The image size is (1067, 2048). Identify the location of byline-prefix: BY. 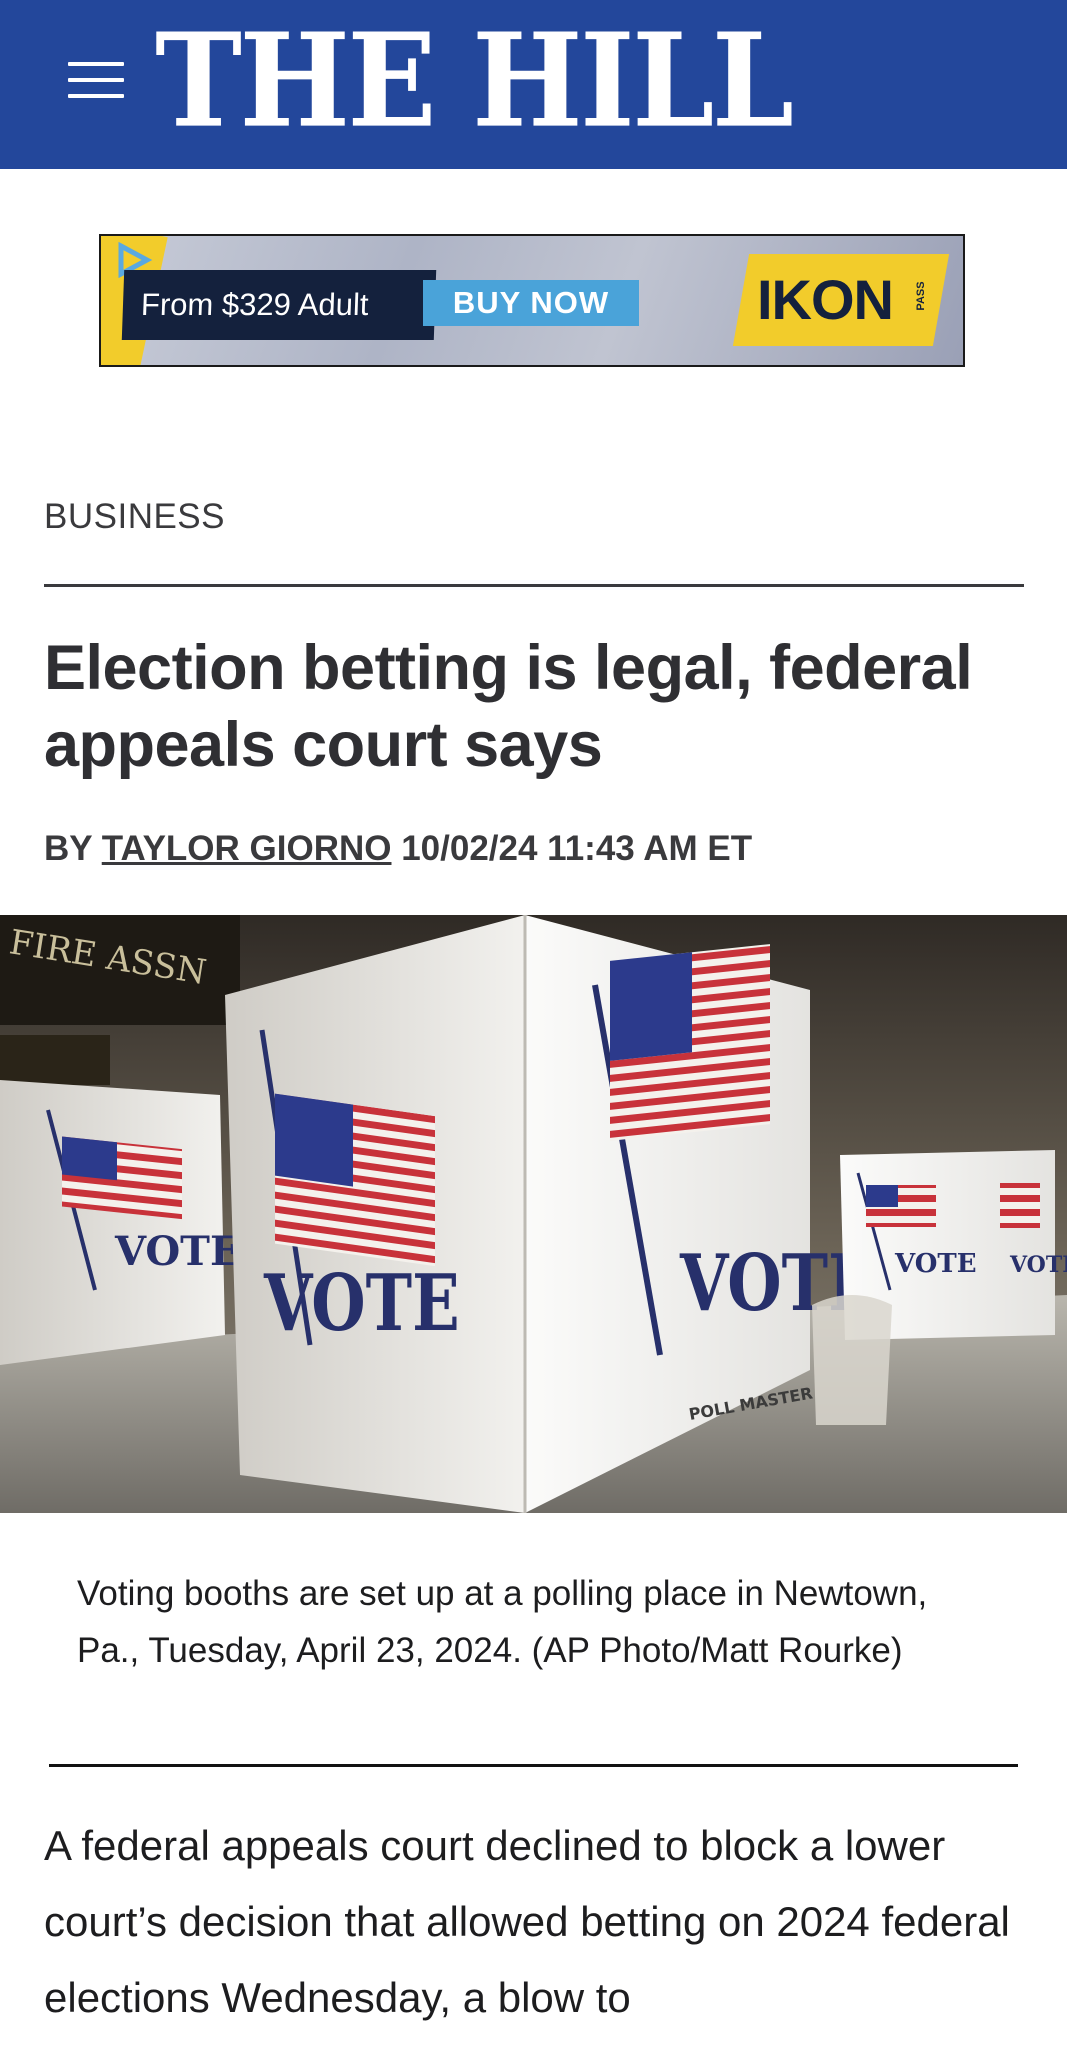
(68, 848).